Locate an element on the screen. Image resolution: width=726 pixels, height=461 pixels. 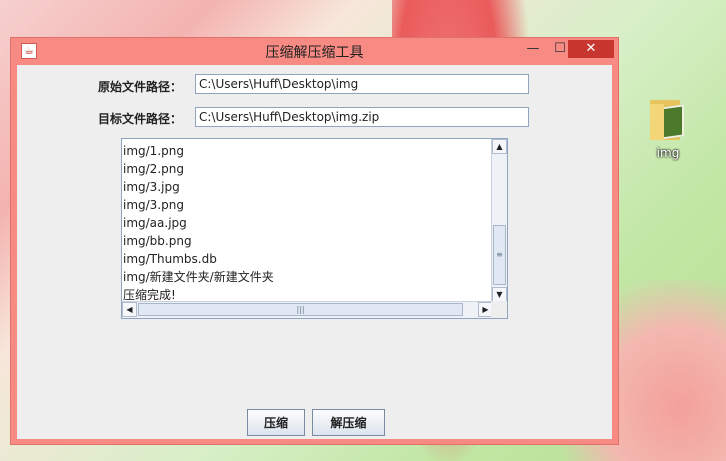
folder-icon is located at coordinates (668, 118).